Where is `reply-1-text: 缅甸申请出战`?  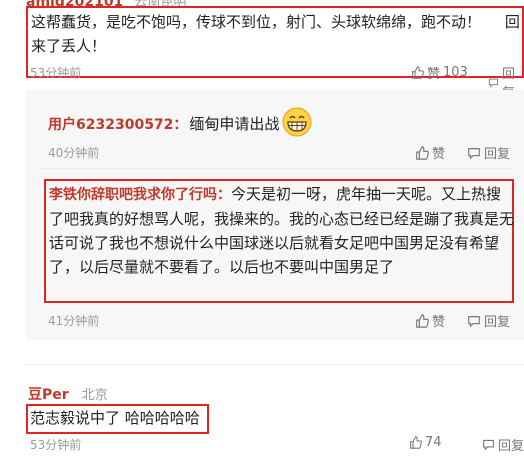
reply-1-text: 缅甸申请出战 is located at coordinates (234, 124).